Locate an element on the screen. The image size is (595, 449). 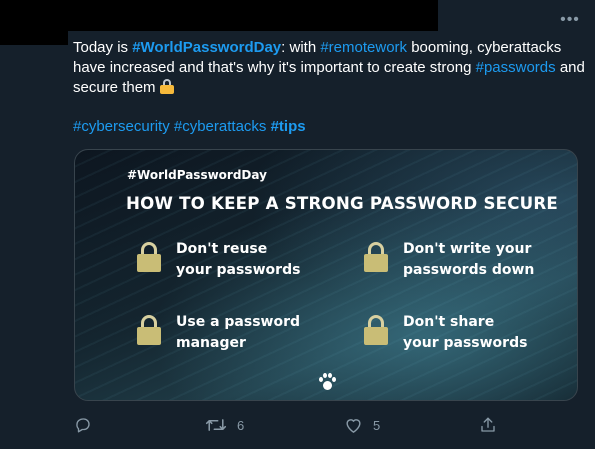
hashtag-link: #WorldPasswordDay is located at coordinates (206, 47).